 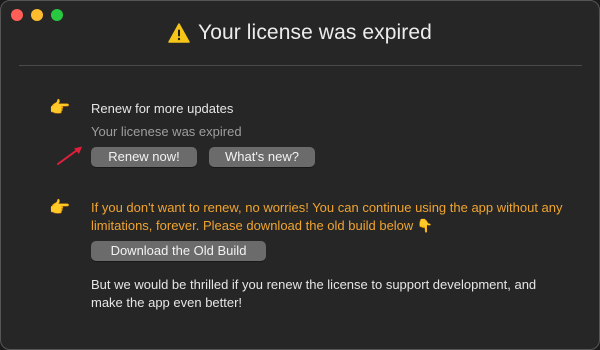 What do you see at coordinates (315, 32) in the screenshot?
I see `window-title: Your license was expired` at bounding box center [315, 32].